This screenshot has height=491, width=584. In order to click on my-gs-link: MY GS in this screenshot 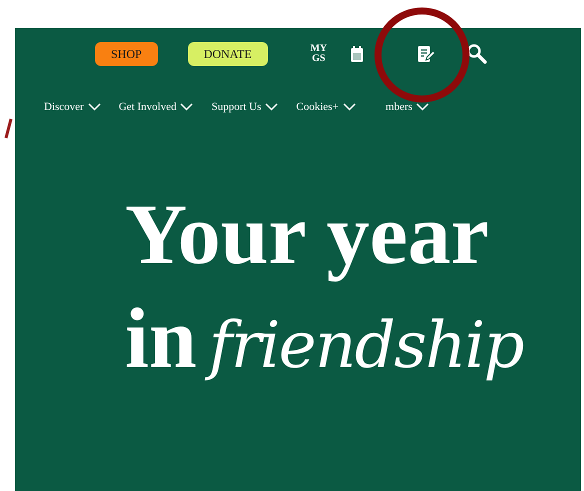, I will do `click(319, 54)`.